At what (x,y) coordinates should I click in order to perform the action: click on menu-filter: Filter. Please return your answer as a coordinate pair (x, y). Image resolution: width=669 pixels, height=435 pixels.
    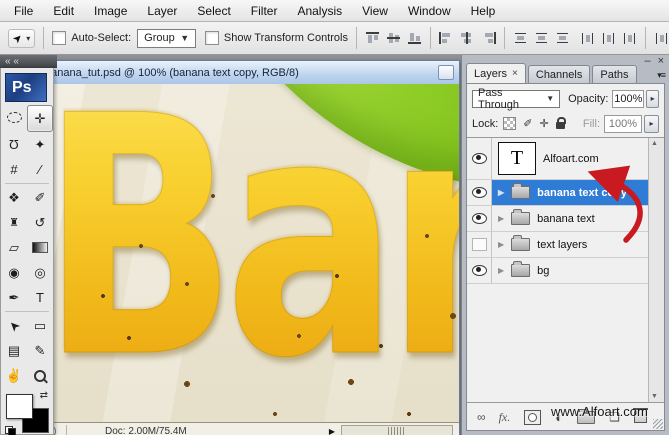
    Looking at the image, I should click on (264, 11).